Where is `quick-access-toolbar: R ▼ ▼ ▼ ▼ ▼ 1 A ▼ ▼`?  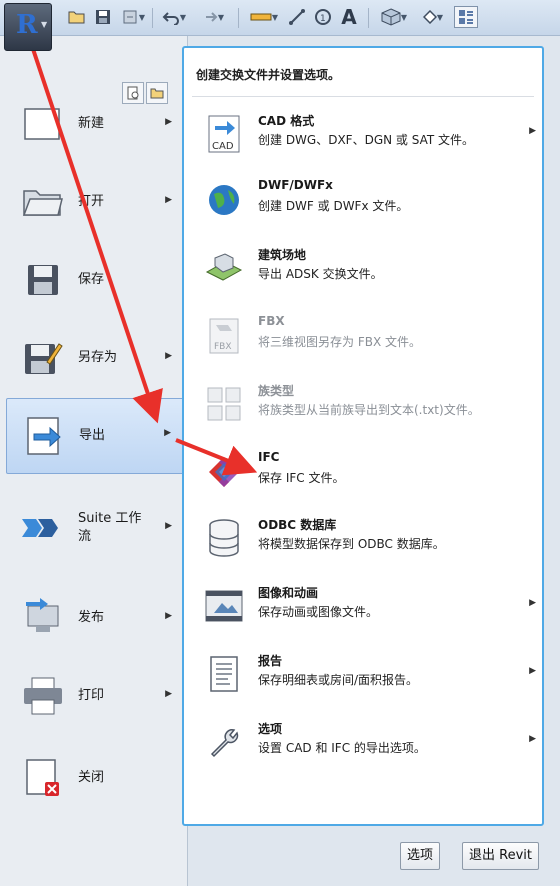 quick-access-toolbar: R ▼ ▼ ▼ ▼ ▼ 1 A ▼ ▼ is located at coordinates (280, 25).